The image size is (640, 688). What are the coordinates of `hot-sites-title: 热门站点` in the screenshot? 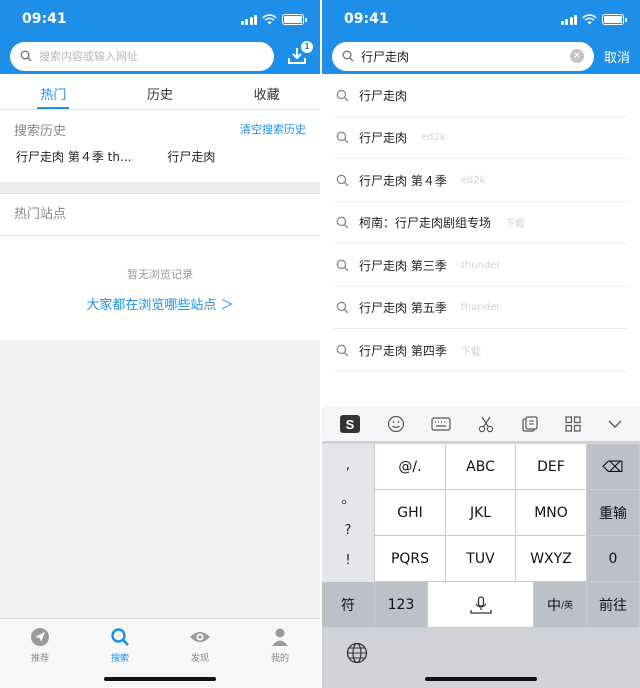 It's located at (160, 215).